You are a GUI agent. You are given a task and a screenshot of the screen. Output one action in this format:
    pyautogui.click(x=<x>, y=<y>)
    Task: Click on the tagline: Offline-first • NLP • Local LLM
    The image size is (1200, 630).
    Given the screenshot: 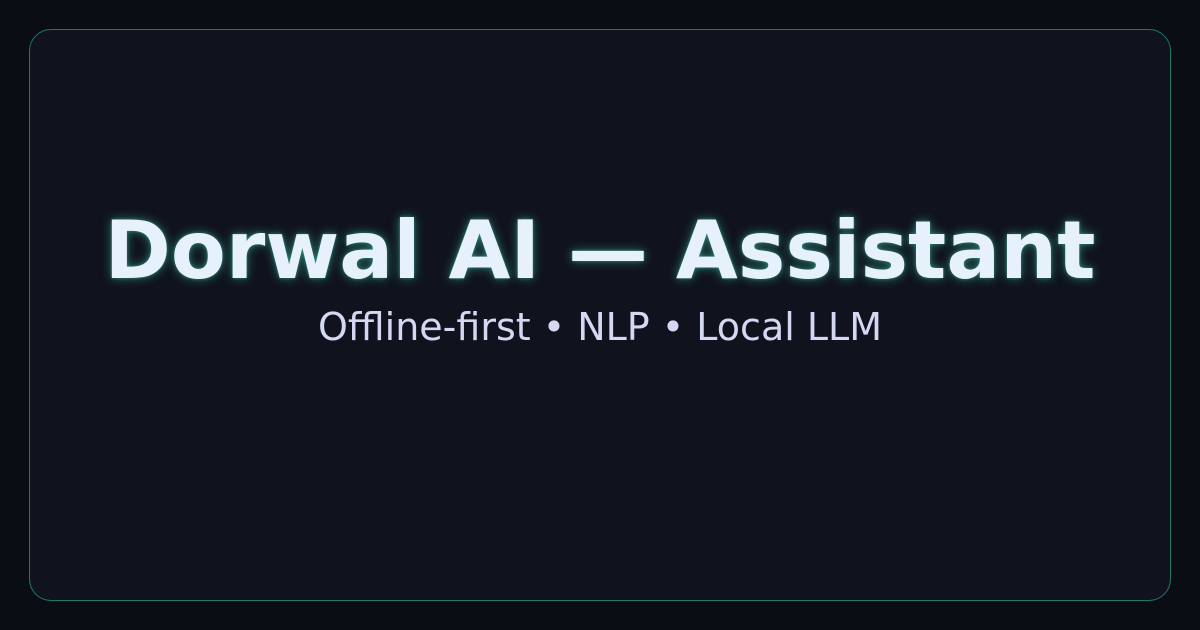 What is the action you would take?
    pyautogui.click(x=600, y=327)
    